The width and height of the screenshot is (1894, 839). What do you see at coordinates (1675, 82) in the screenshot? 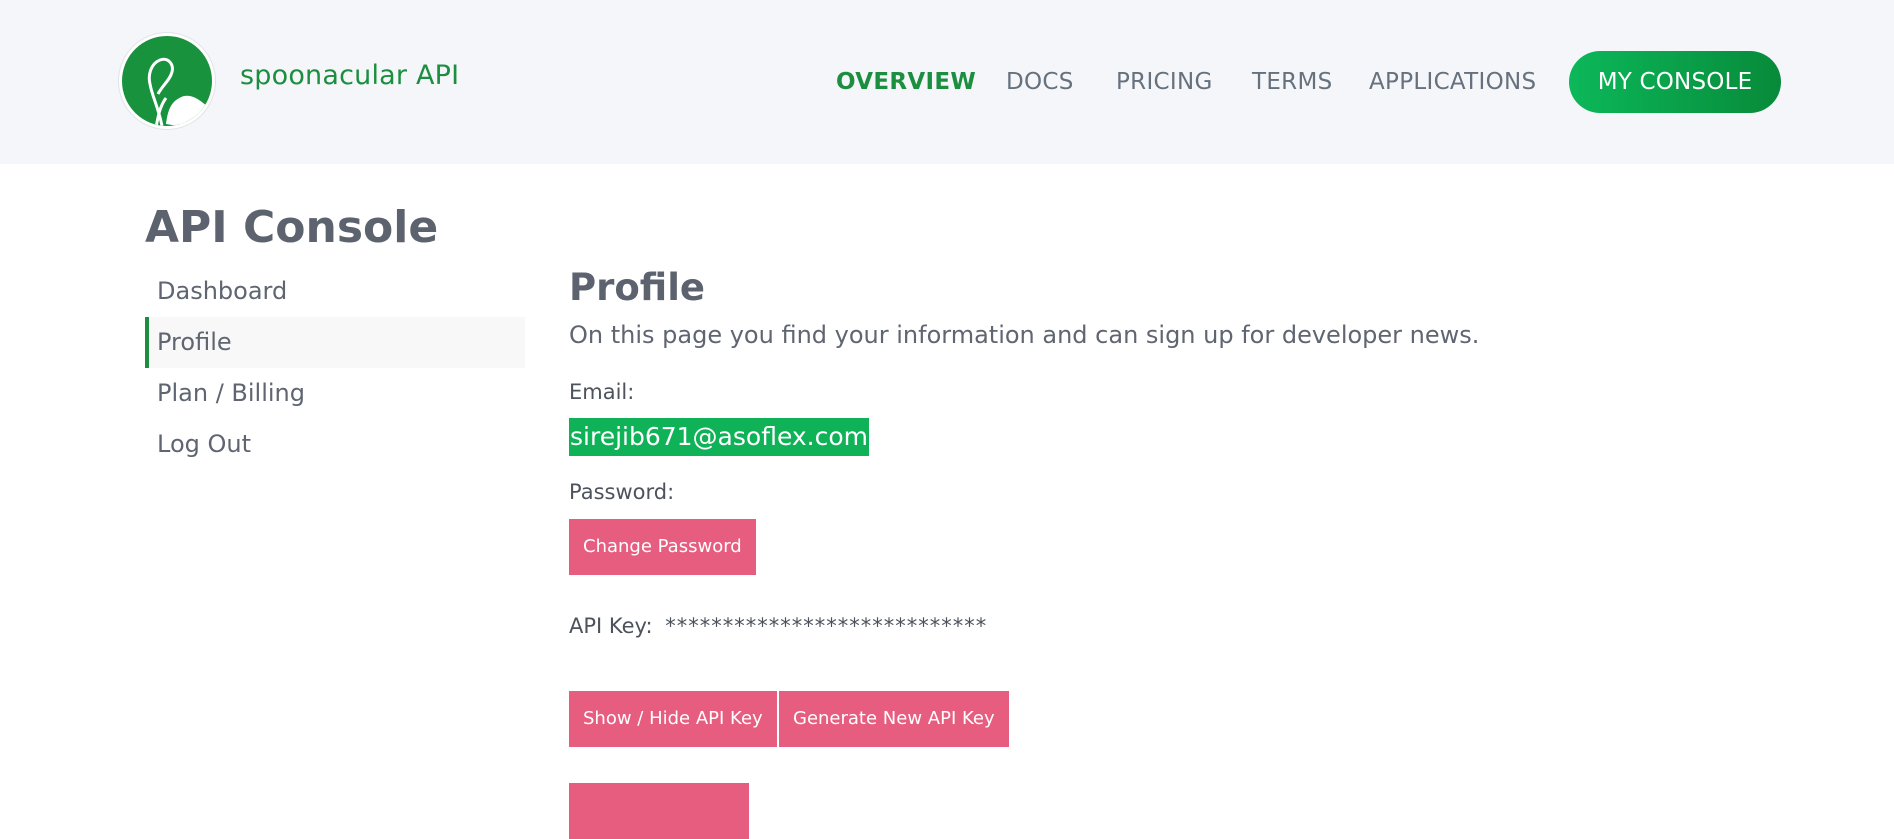
I see `my-console-button: MY CONSOLE` at bounding box center [1675, 82].